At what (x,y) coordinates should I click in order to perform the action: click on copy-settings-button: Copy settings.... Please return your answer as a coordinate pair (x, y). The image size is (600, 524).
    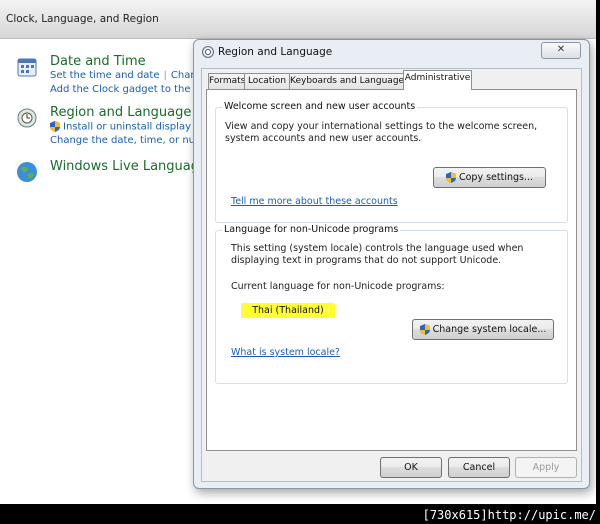
    Looking at the image, I should click on (489, 177).